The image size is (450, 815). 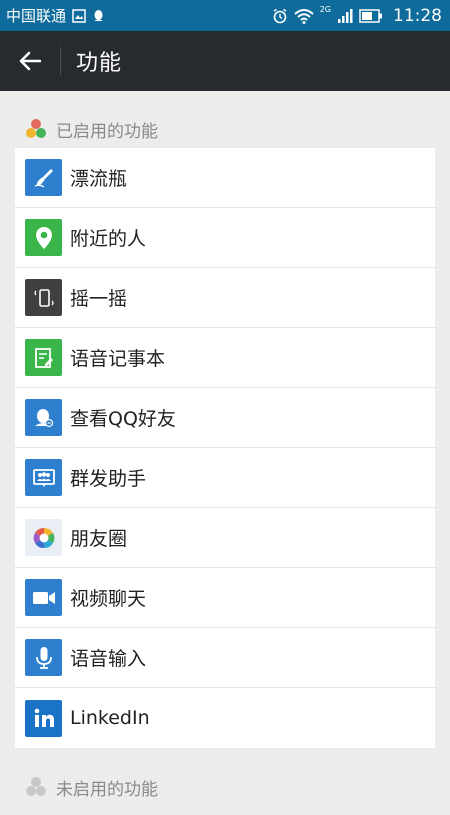 What do you see at coordinates (99, 63) in the screenshot?
I see `page-title: 功能` at bounding box center [99, 63].